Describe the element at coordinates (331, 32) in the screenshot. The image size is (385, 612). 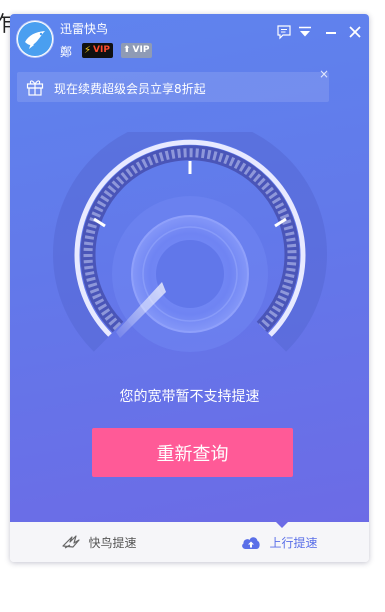
I see `minimize-icon` at that location.